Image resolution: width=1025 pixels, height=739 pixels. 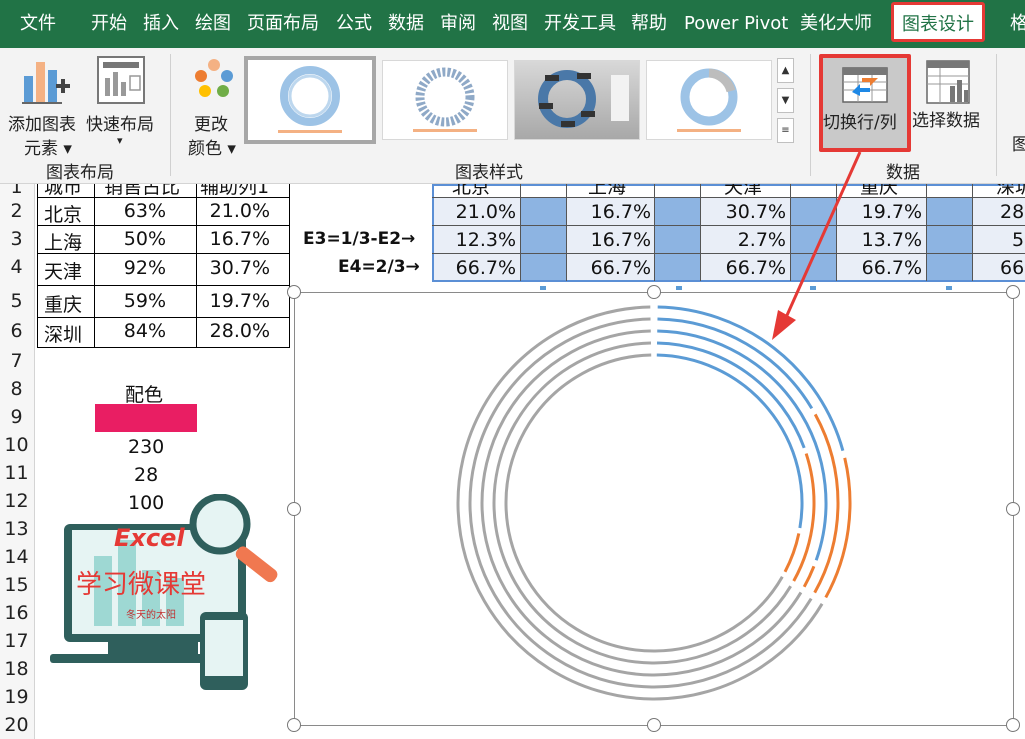 What do you see at coordinates (406, 24) in the screenshot?
I see `tab-data: 数据` at bounding box center [406, 24].